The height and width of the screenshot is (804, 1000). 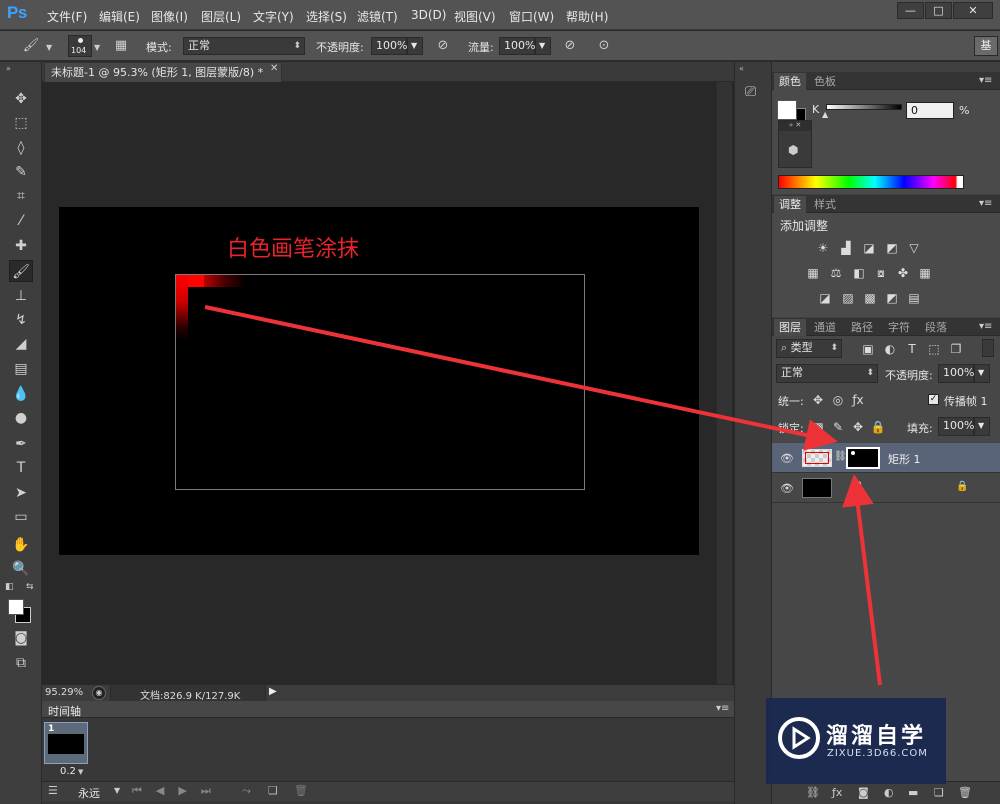 I want to click on k-value-field: 0, so click(x=930, y=110).